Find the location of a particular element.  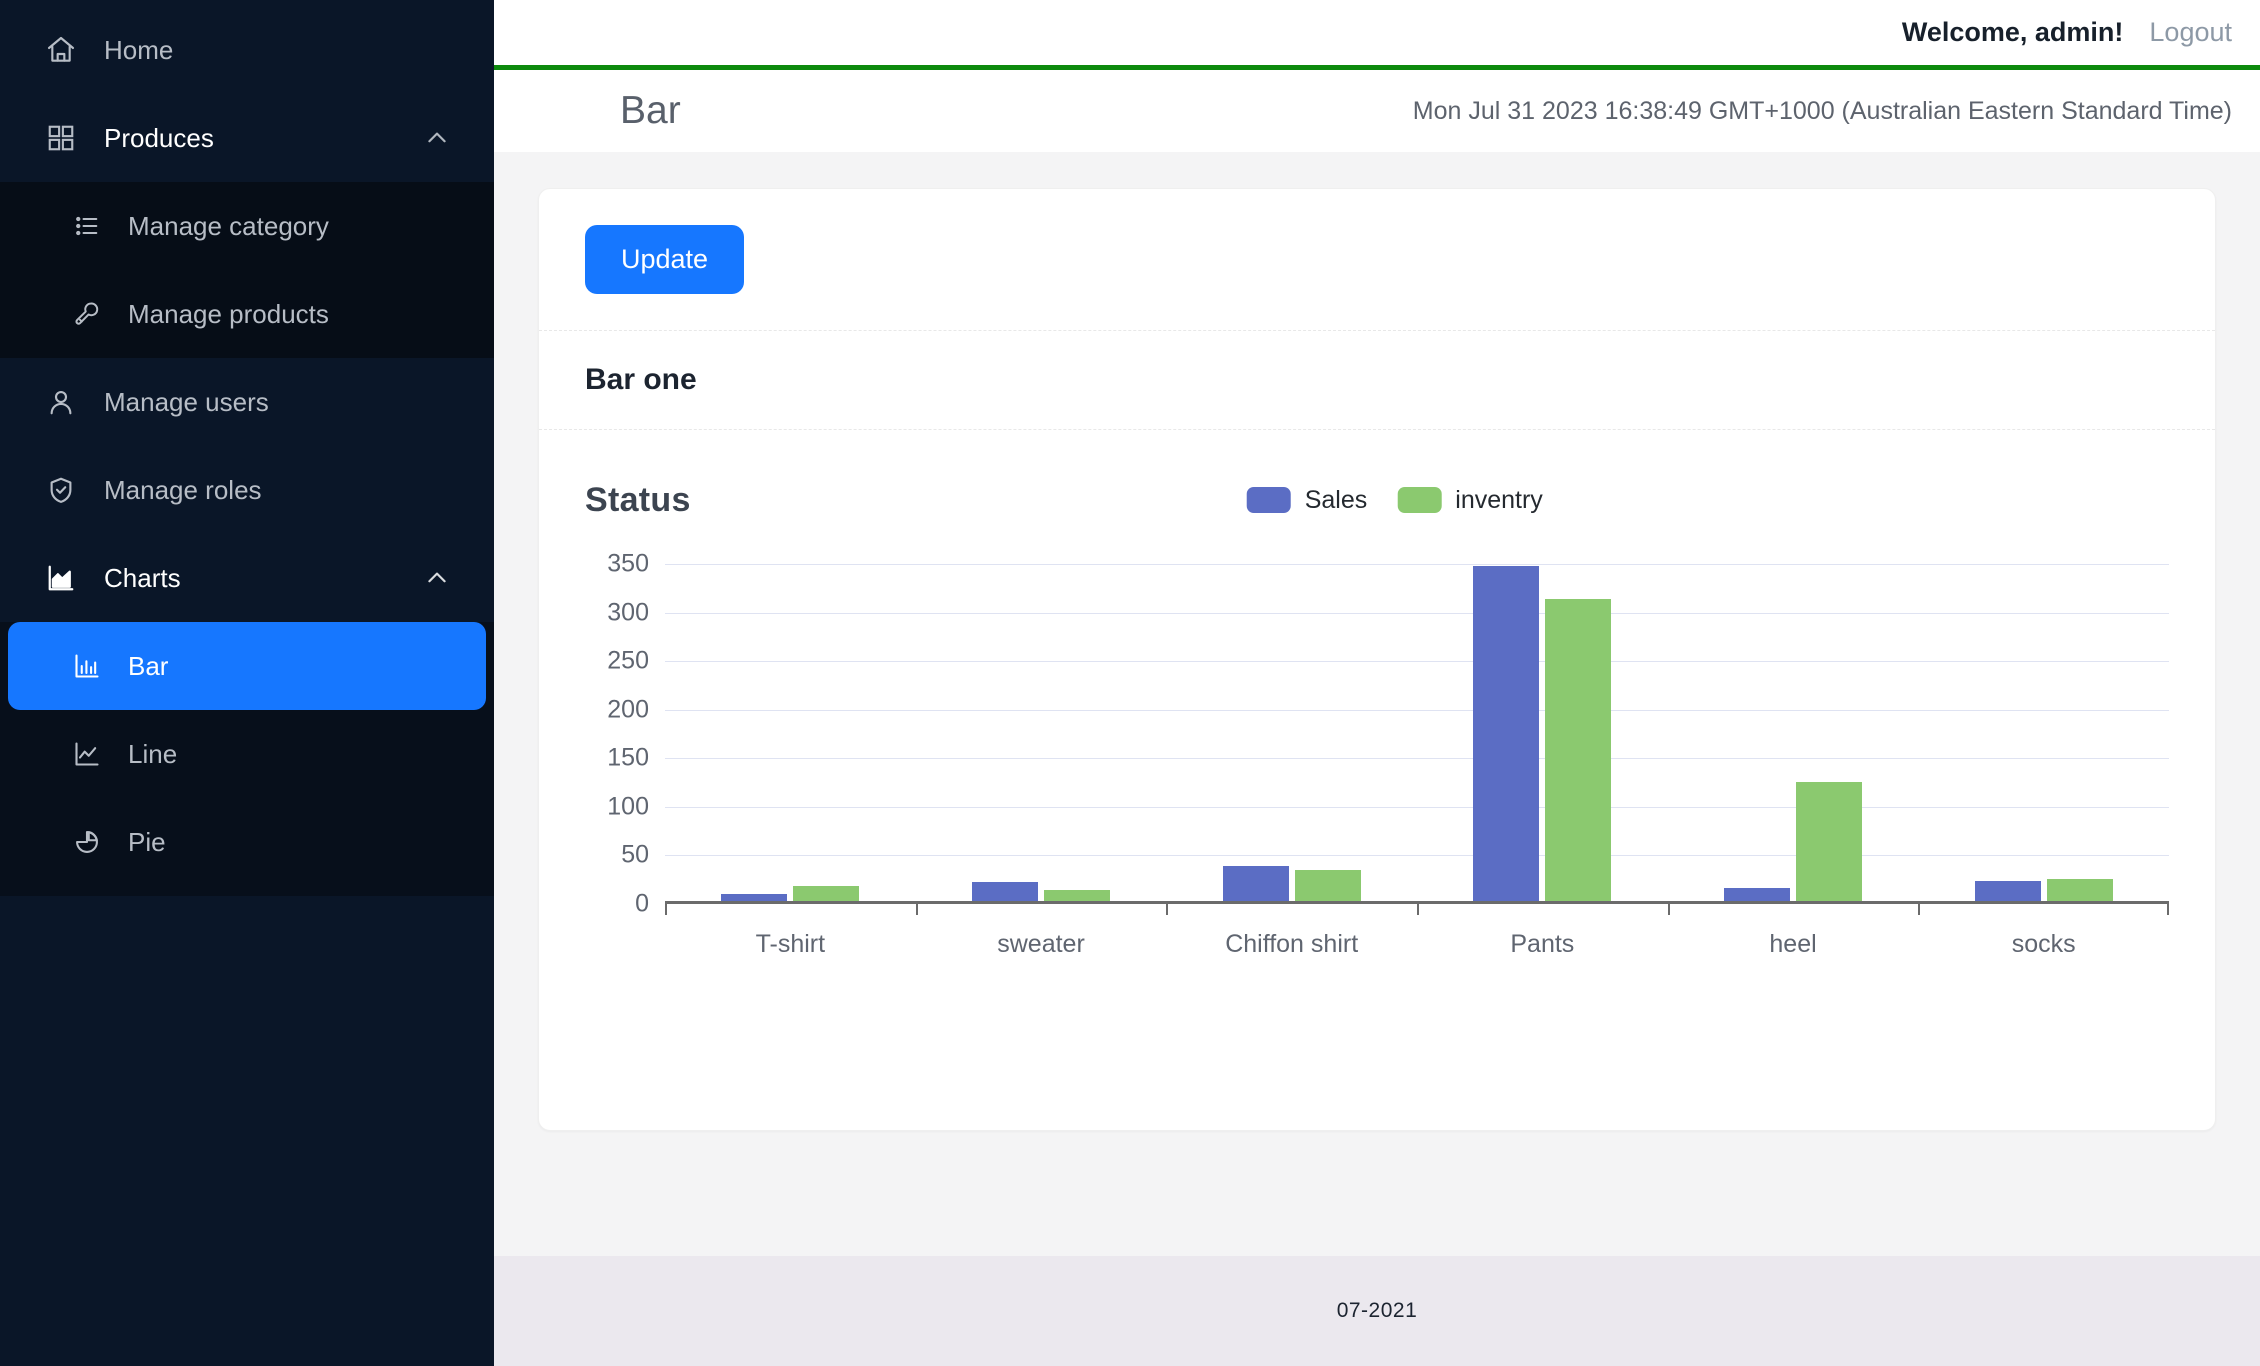

update-button: Update is located at coordinates (665, 259).